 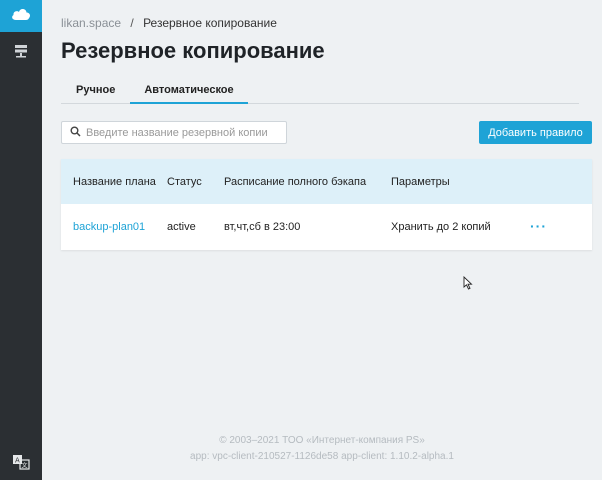 What do you see at coordinates (320, 92) in the screenshot?
I see `tabs: Ручное Автоматическое` at bounding box center [320, 92].